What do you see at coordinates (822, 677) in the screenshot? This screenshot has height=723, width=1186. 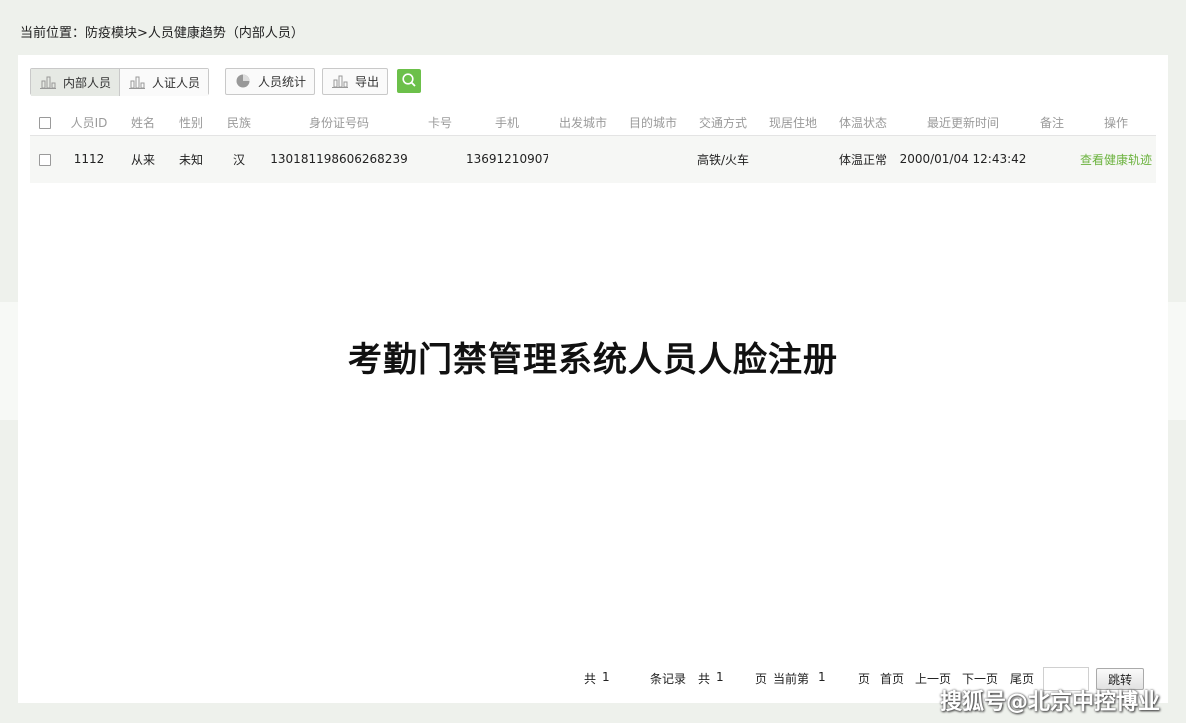 I see `pager-current-page: 1` at bounding box center [822, 677].